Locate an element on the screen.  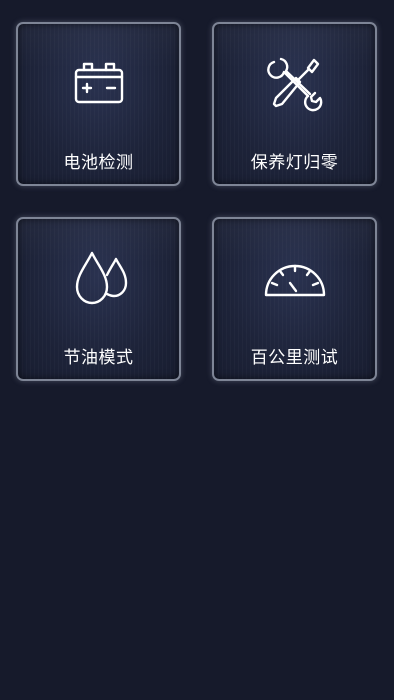
maintenance-reset-tile: 保养灯归零 is located at coordinates (294, 104).